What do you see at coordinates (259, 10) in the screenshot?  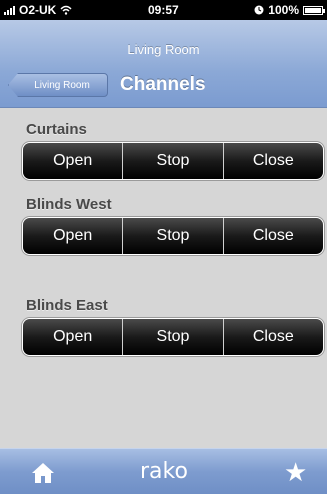 I see `clock-icon` at bounding box center [259, 10].